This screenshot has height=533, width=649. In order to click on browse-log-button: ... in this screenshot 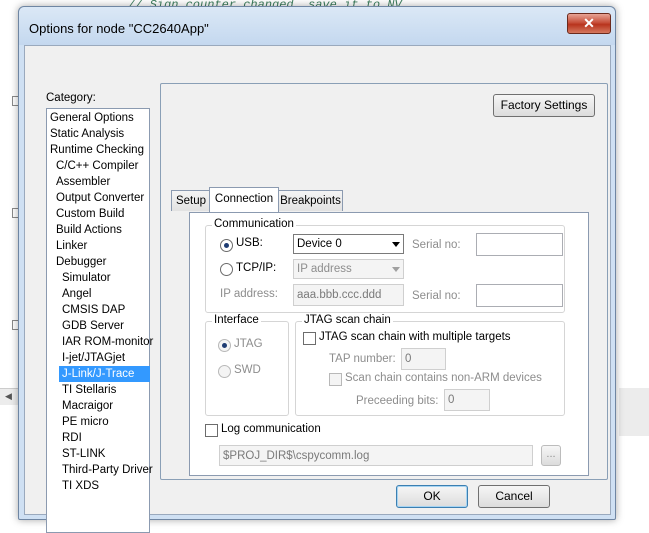, I will do `click(551, 455)`.